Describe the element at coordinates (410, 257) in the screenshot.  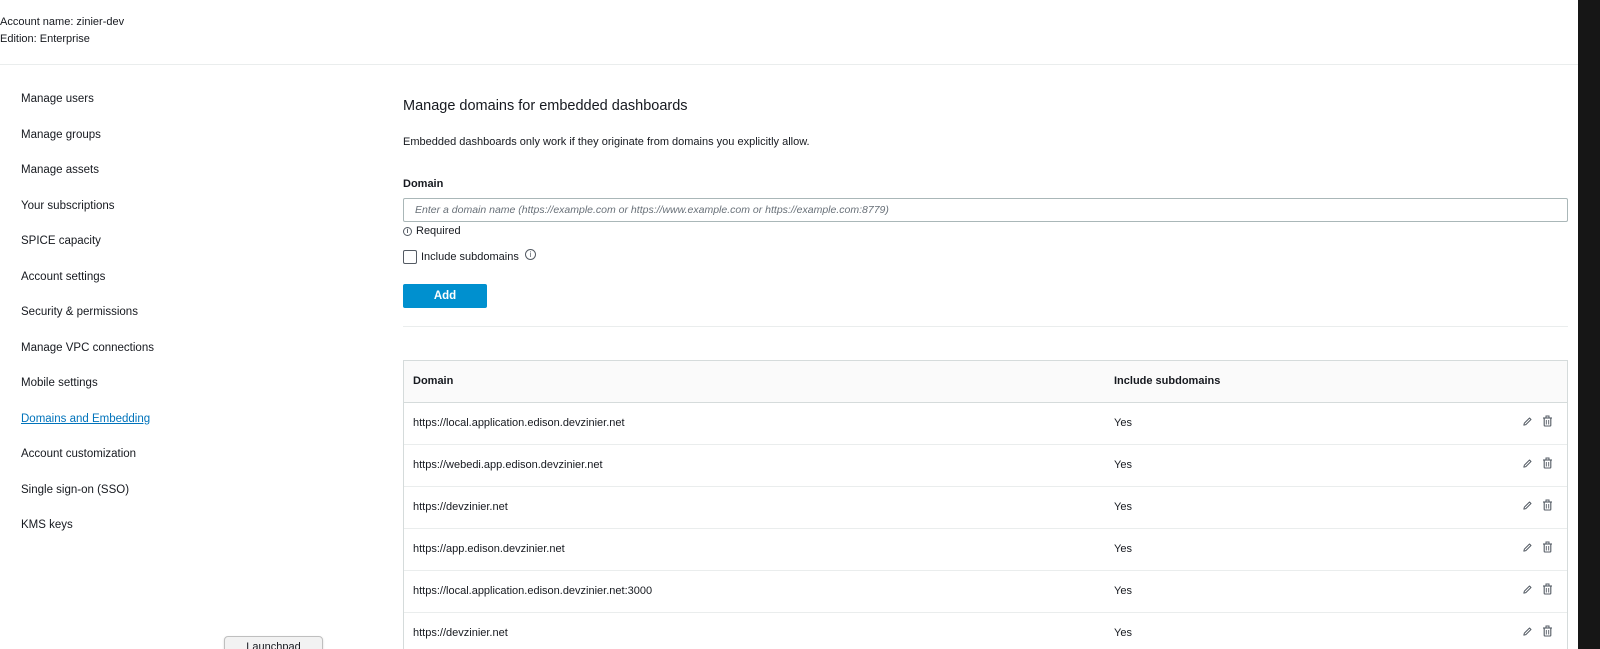
I see `include-subdomains-checkbox` at that location.